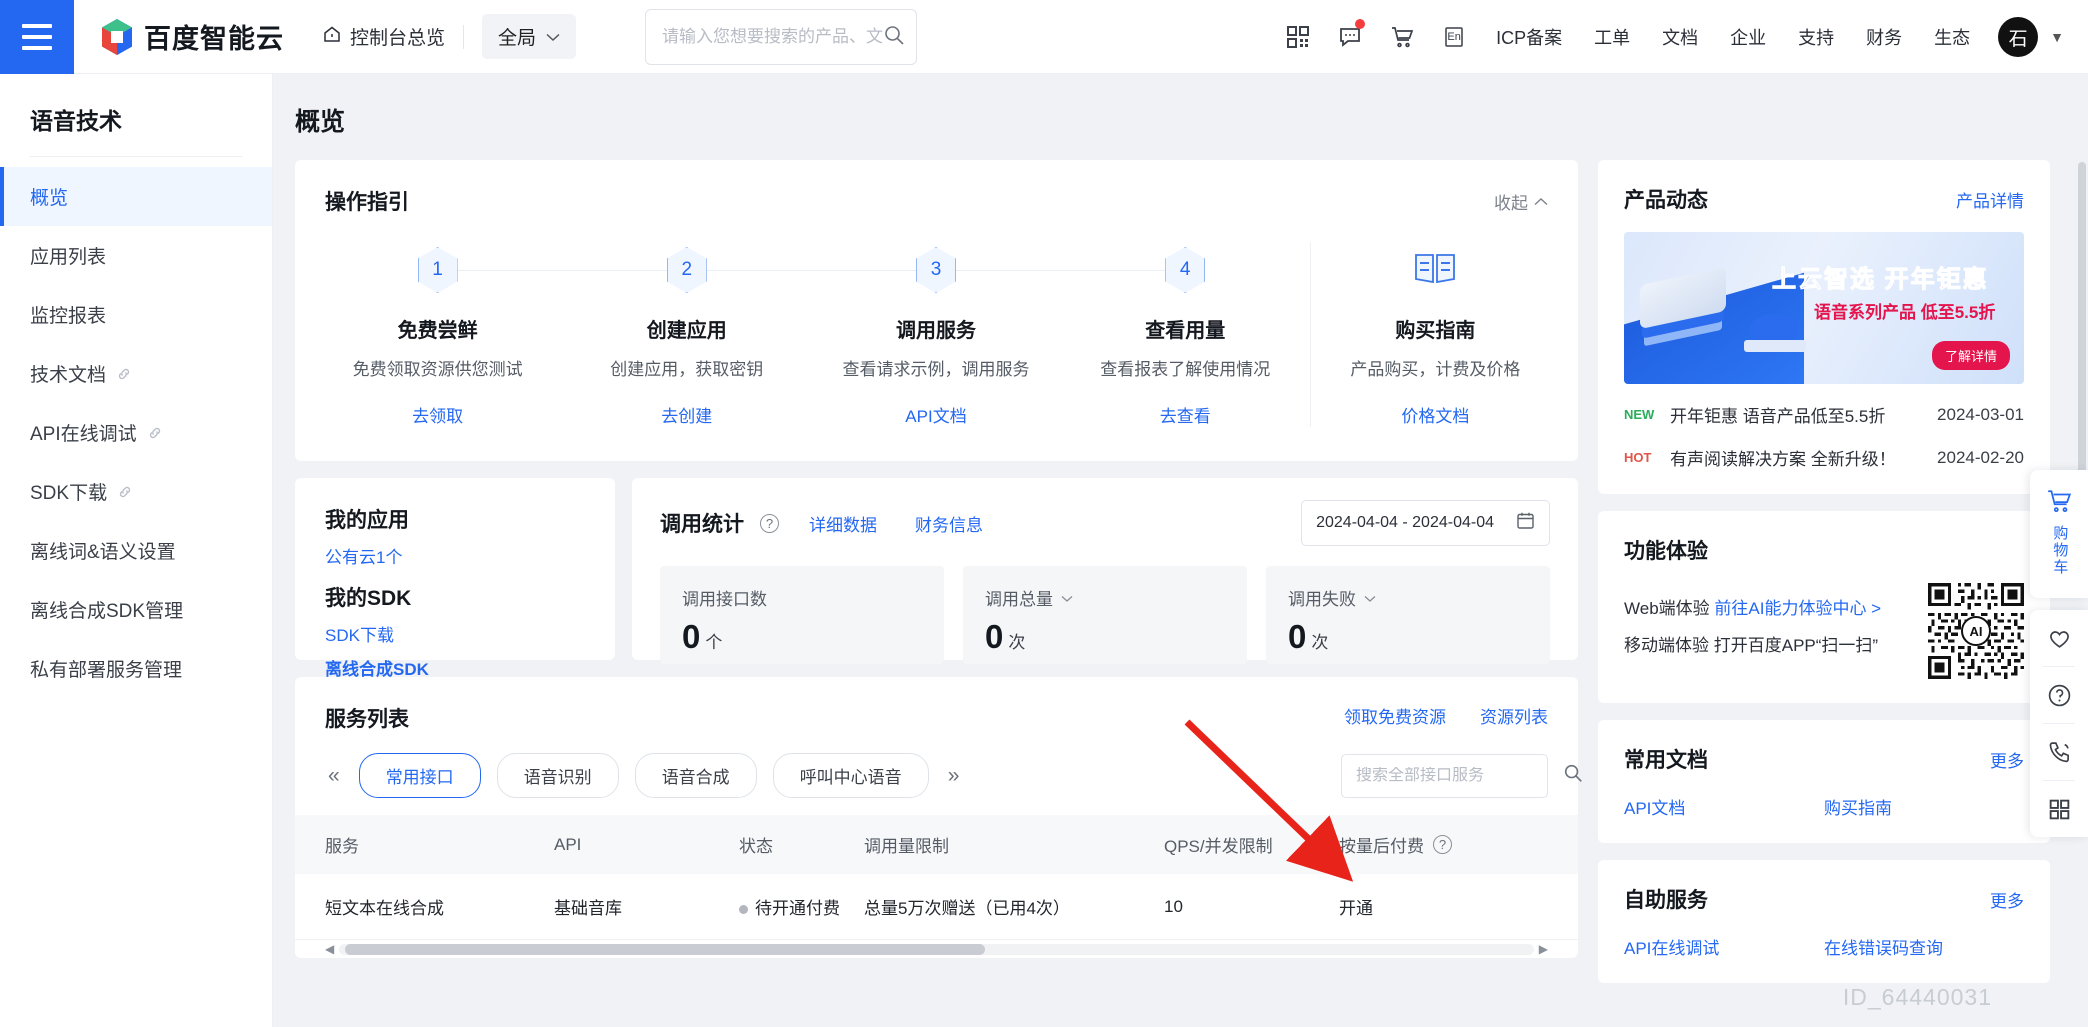 The width and height of the screenshot is (2088, 1027). Describe the element at coordinates (687, 334) in the screenshot. I see `guide-step-2: 2 创建应用 创建应用，获取密钥 去创建` at that location.